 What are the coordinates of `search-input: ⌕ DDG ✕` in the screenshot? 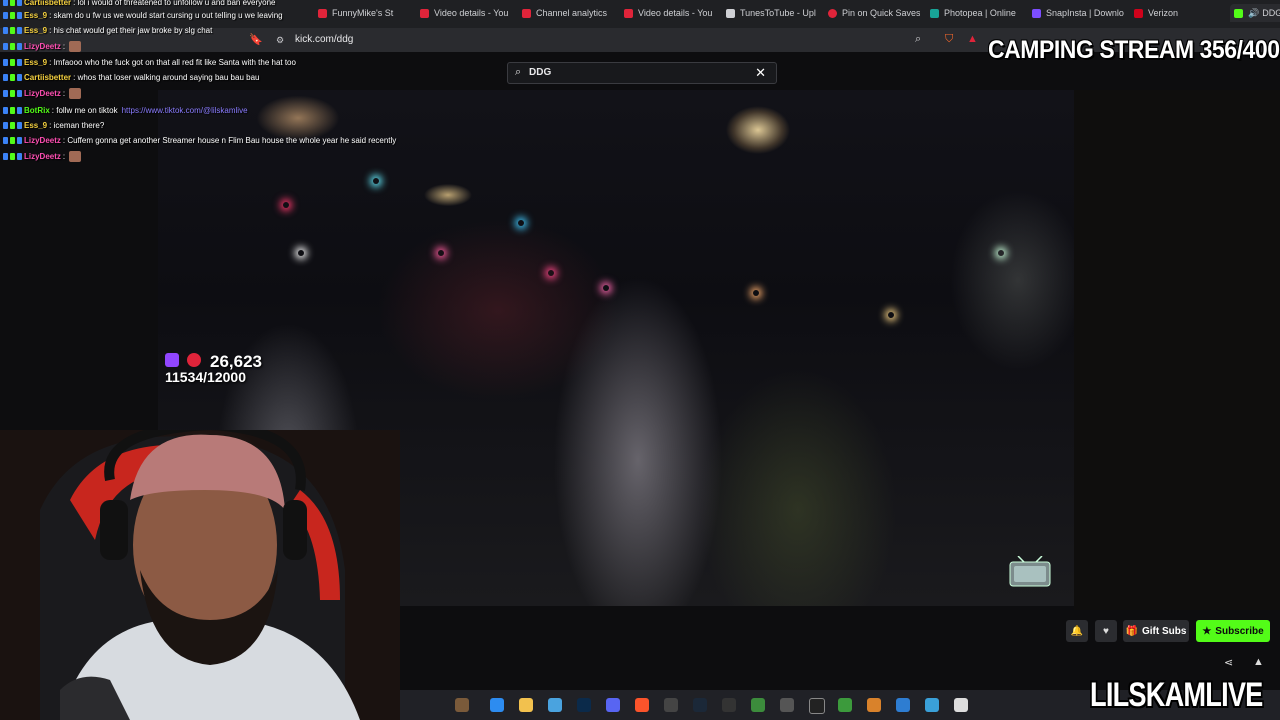 It's located at (642, 73).